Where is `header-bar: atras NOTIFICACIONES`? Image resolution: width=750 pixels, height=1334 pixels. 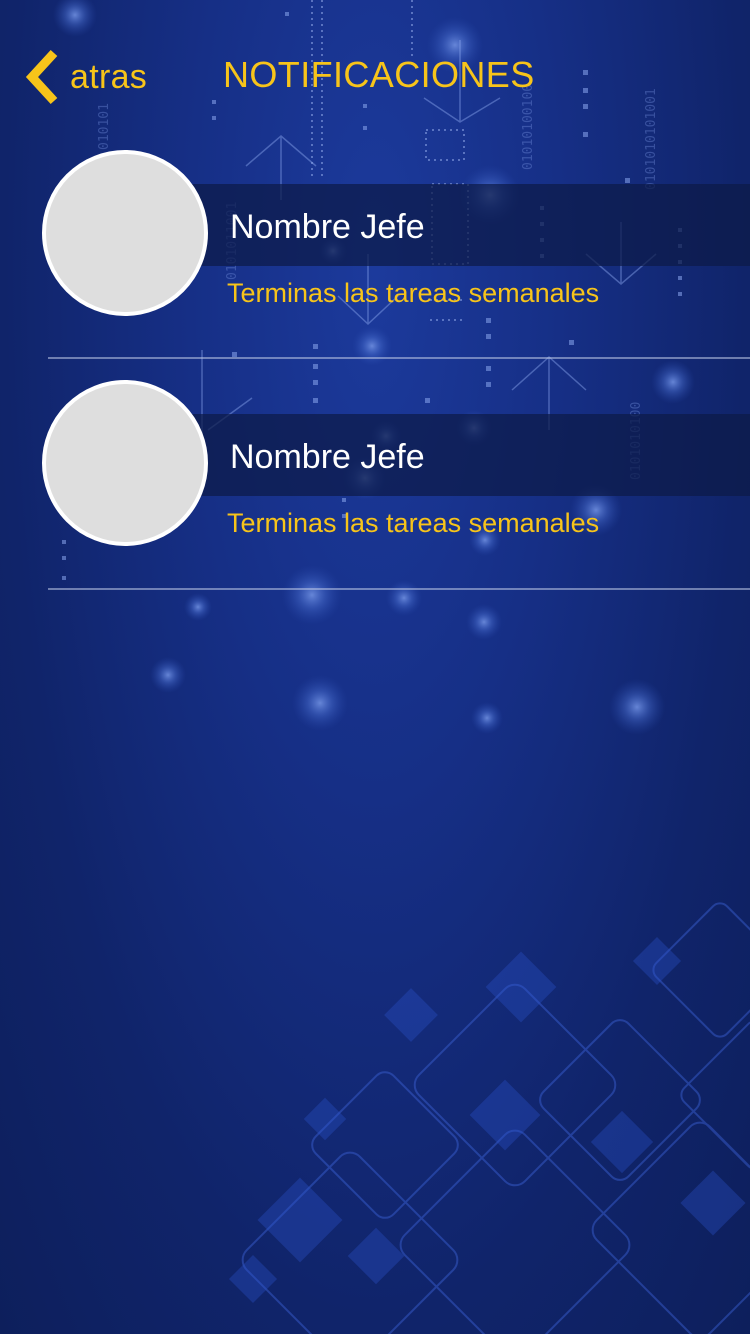 header-bar: atras NOTIFICACIONES is located at coordinates (375, 75).